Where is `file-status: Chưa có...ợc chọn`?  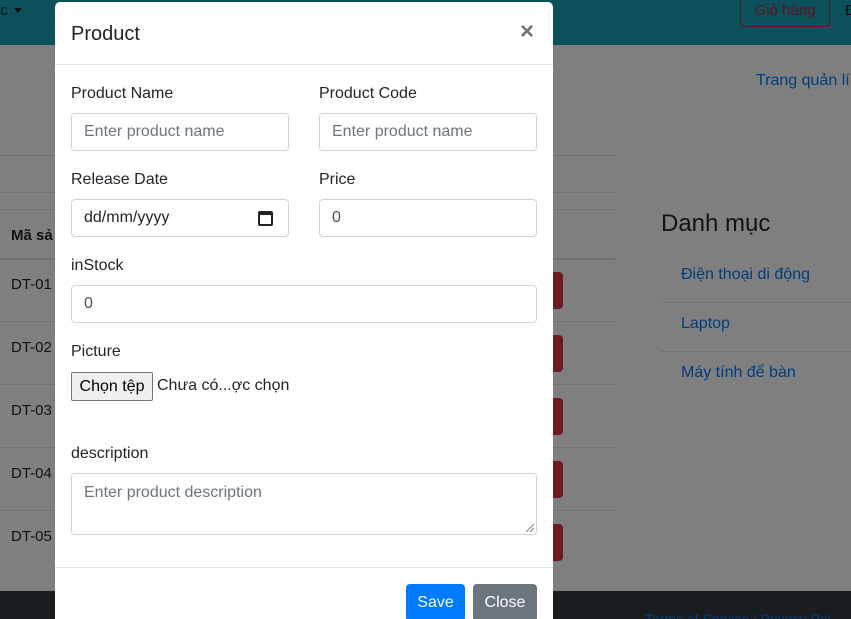
file-status: Chưa có...ợc chọn is located at coordinates (223, 385).